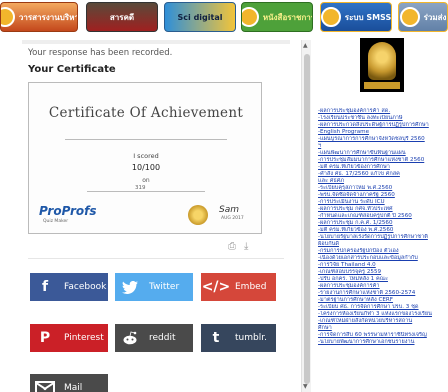 Image resolution: width=448 pixels, height=392 pixels. What do you see at coordinates (383, 230) in the screenshot?
I see `sidebar-link: -มติ ครม.ที่เกี่ยวข้อง พ.ศ.2560` at bounding box center [383, 230].